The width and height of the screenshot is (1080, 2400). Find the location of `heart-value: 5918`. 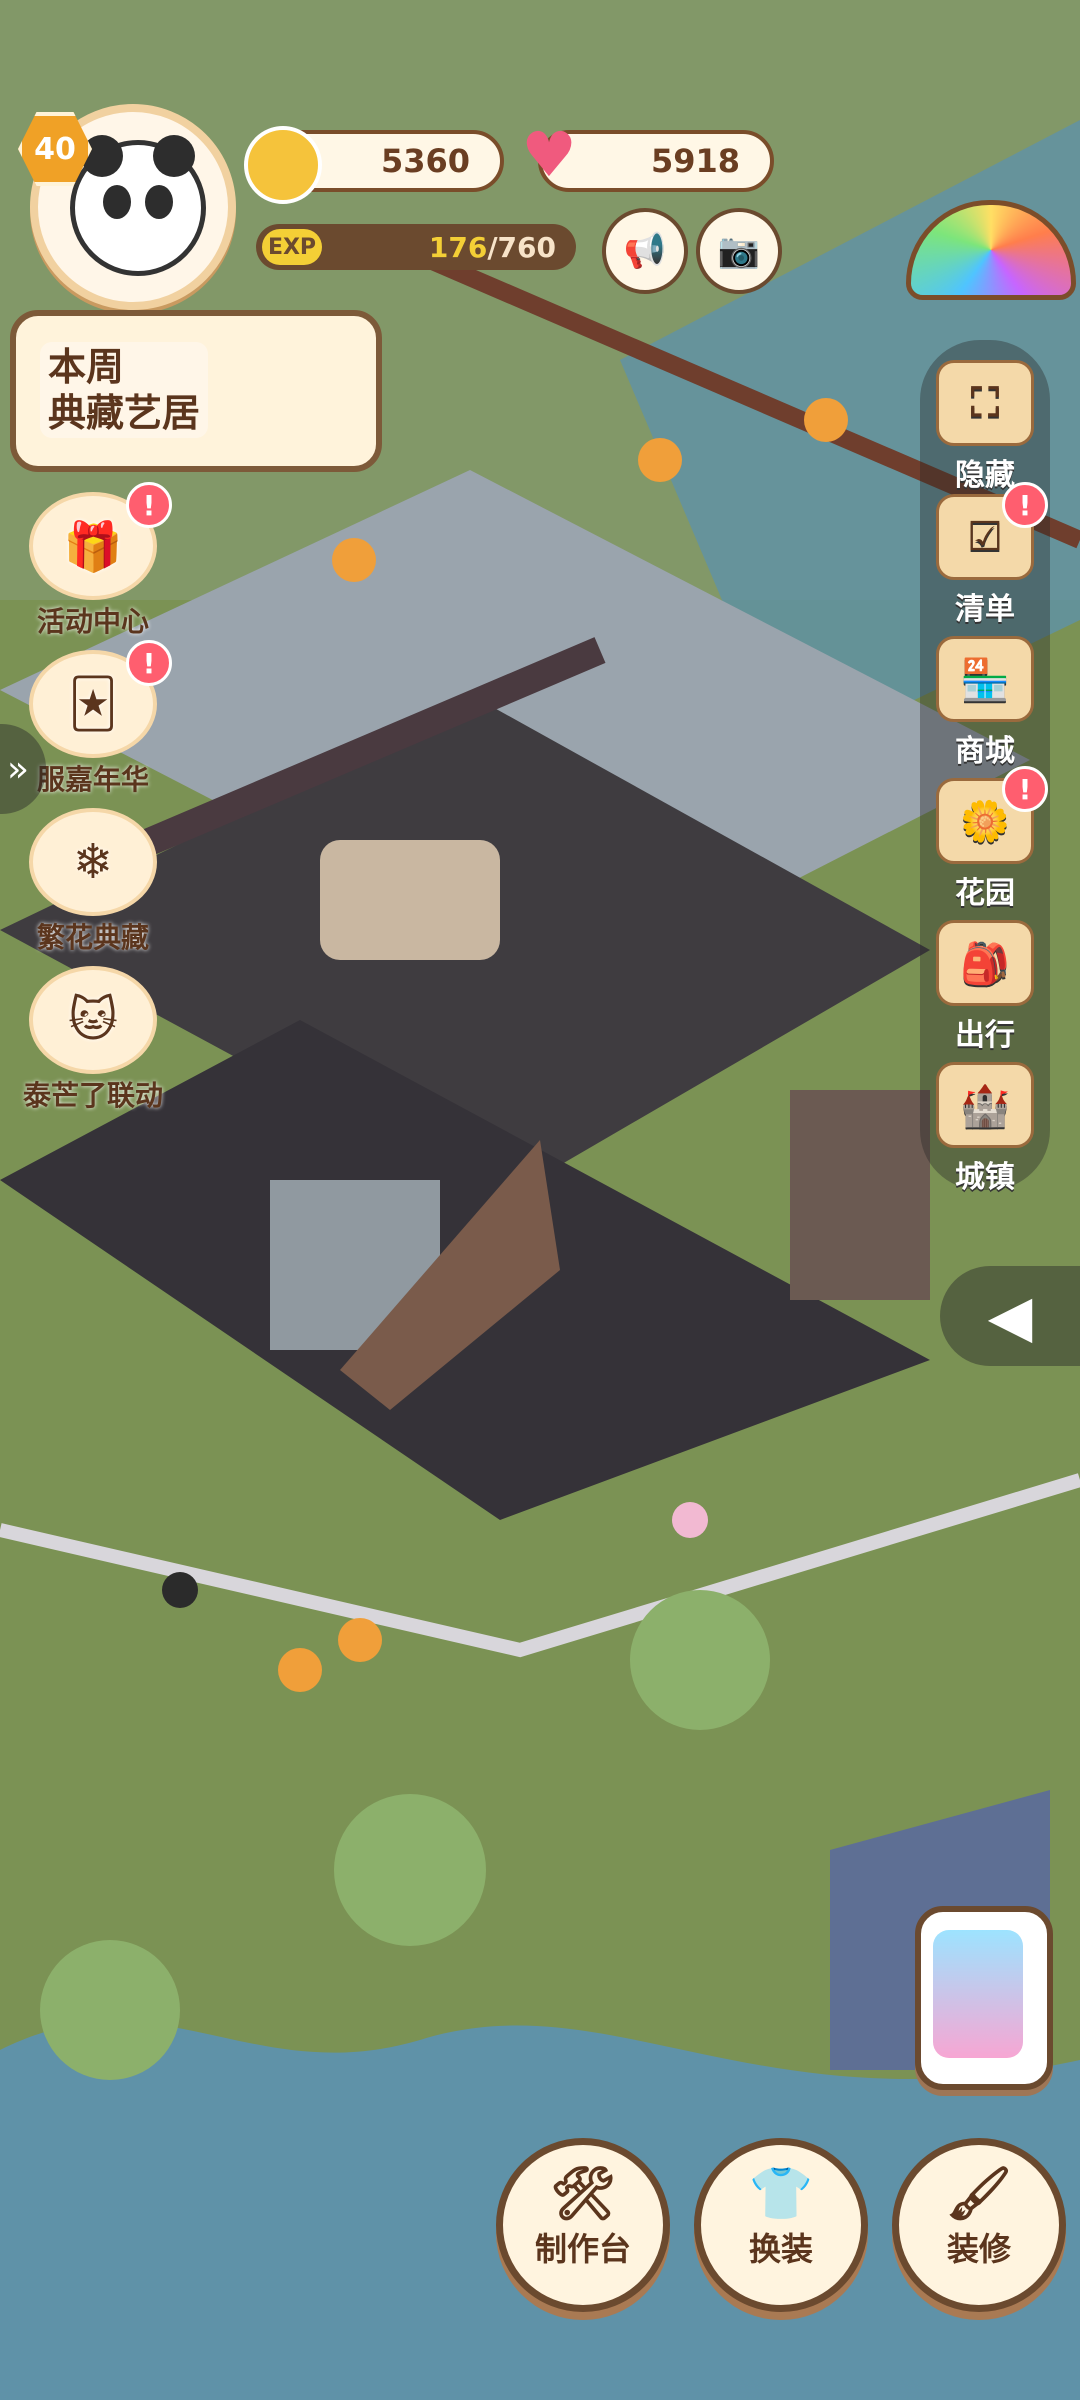

heart-value: 5918 is located at coordinates (695, 161).